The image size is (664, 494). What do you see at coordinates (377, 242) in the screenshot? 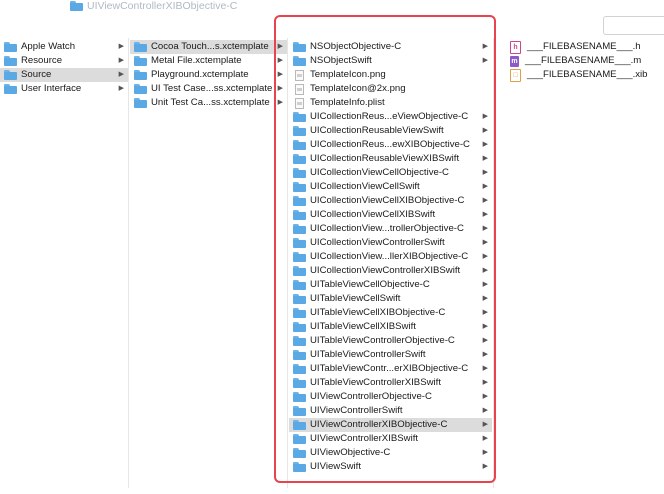
I see `browser-row-label: UICollectionViewControllerSwift` at bounding box center [377, 242].